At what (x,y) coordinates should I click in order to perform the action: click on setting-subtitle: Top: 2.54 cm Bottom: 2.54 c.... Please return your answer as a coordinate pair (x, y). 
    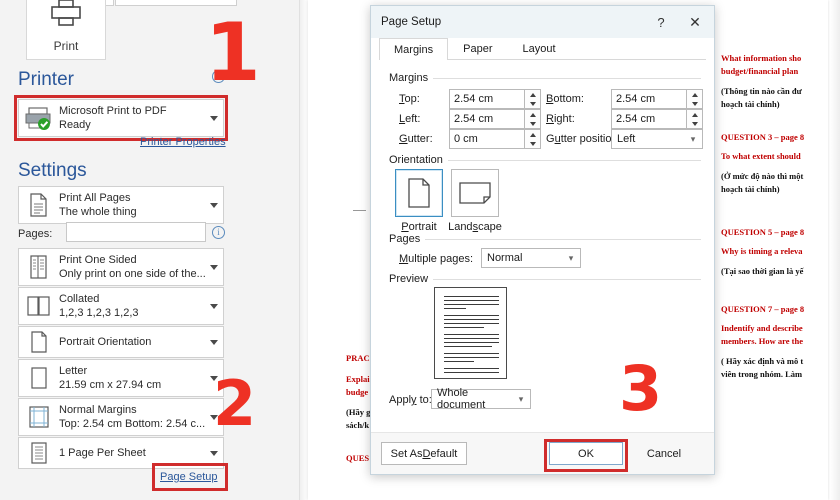
    Looking at the image, I should click on (132, 424).